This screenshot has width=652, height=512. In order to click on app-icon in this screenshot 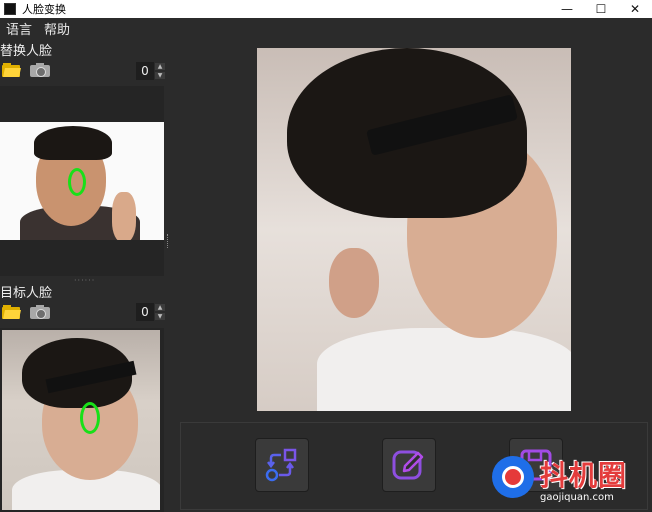, I will do `click(10, 9)`.